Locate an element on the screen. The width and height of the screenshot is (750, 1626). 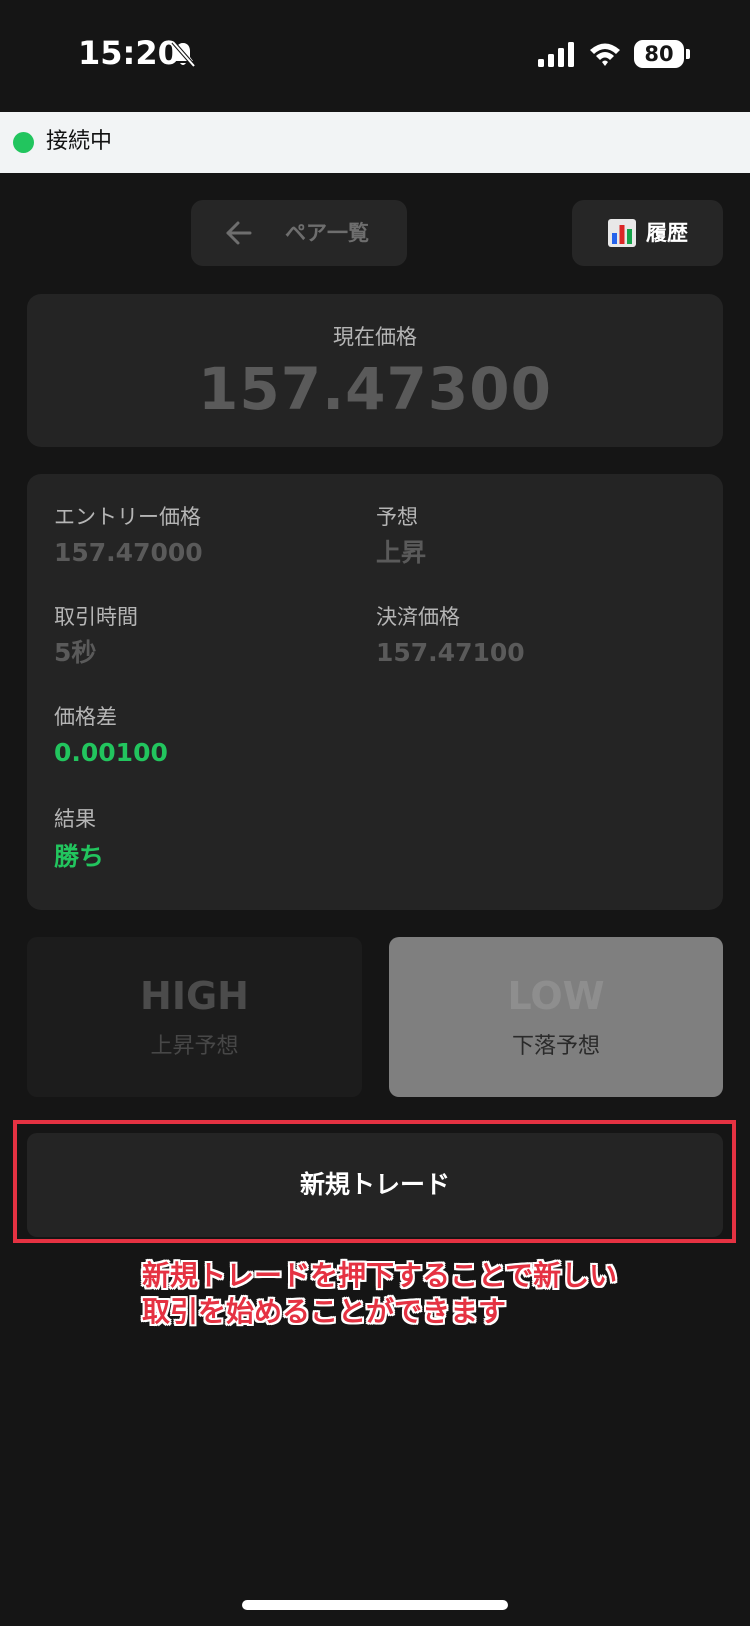
bar-chart-icon is located at coordinates (622, 233).